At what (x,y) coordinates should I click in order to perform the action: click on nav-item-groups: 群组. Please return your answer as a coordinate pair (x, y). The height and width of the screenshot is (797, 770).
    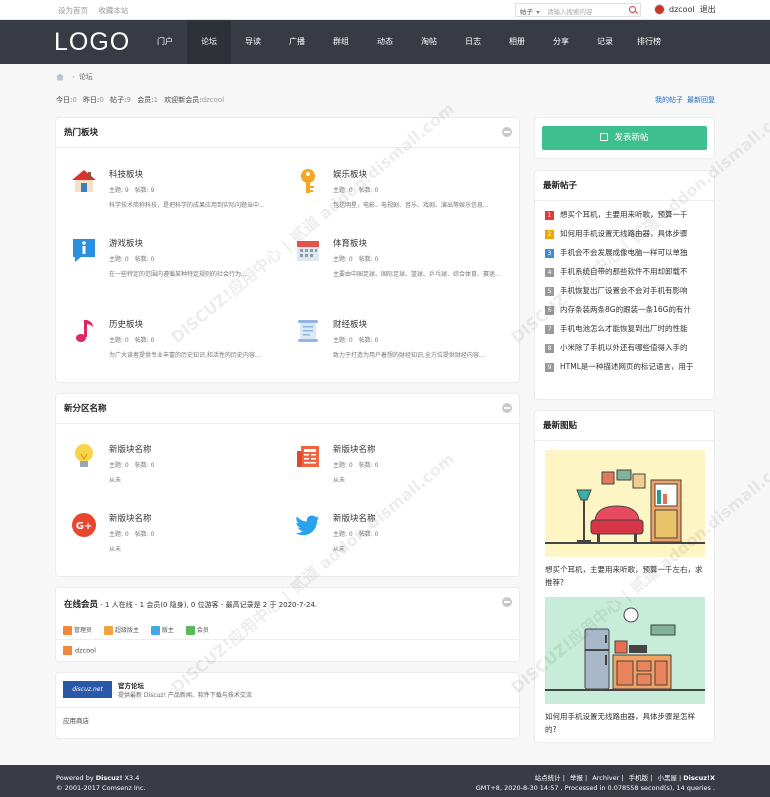
    Looking at the image, I should click on (341, 42).